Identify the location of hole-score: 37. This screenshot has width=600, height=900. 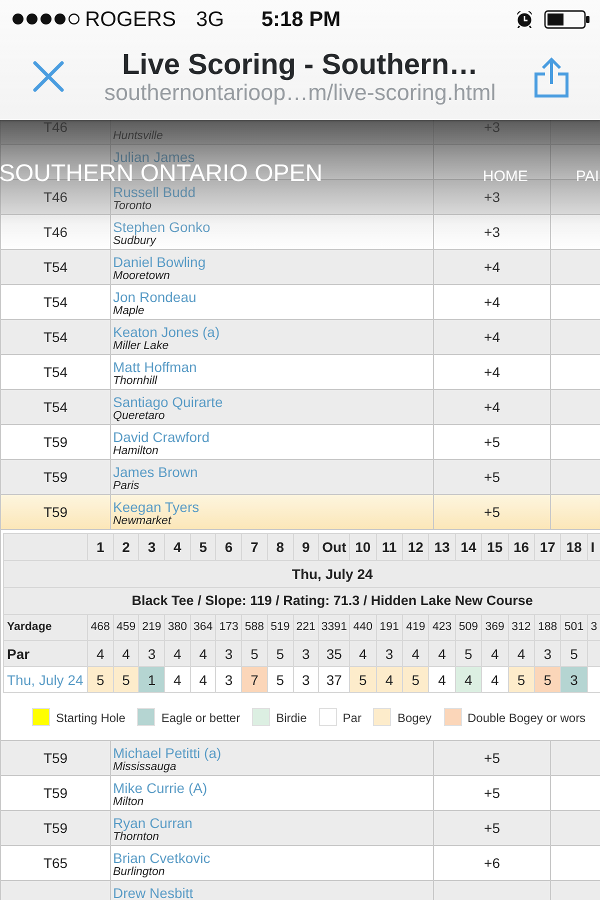
(334, 679).